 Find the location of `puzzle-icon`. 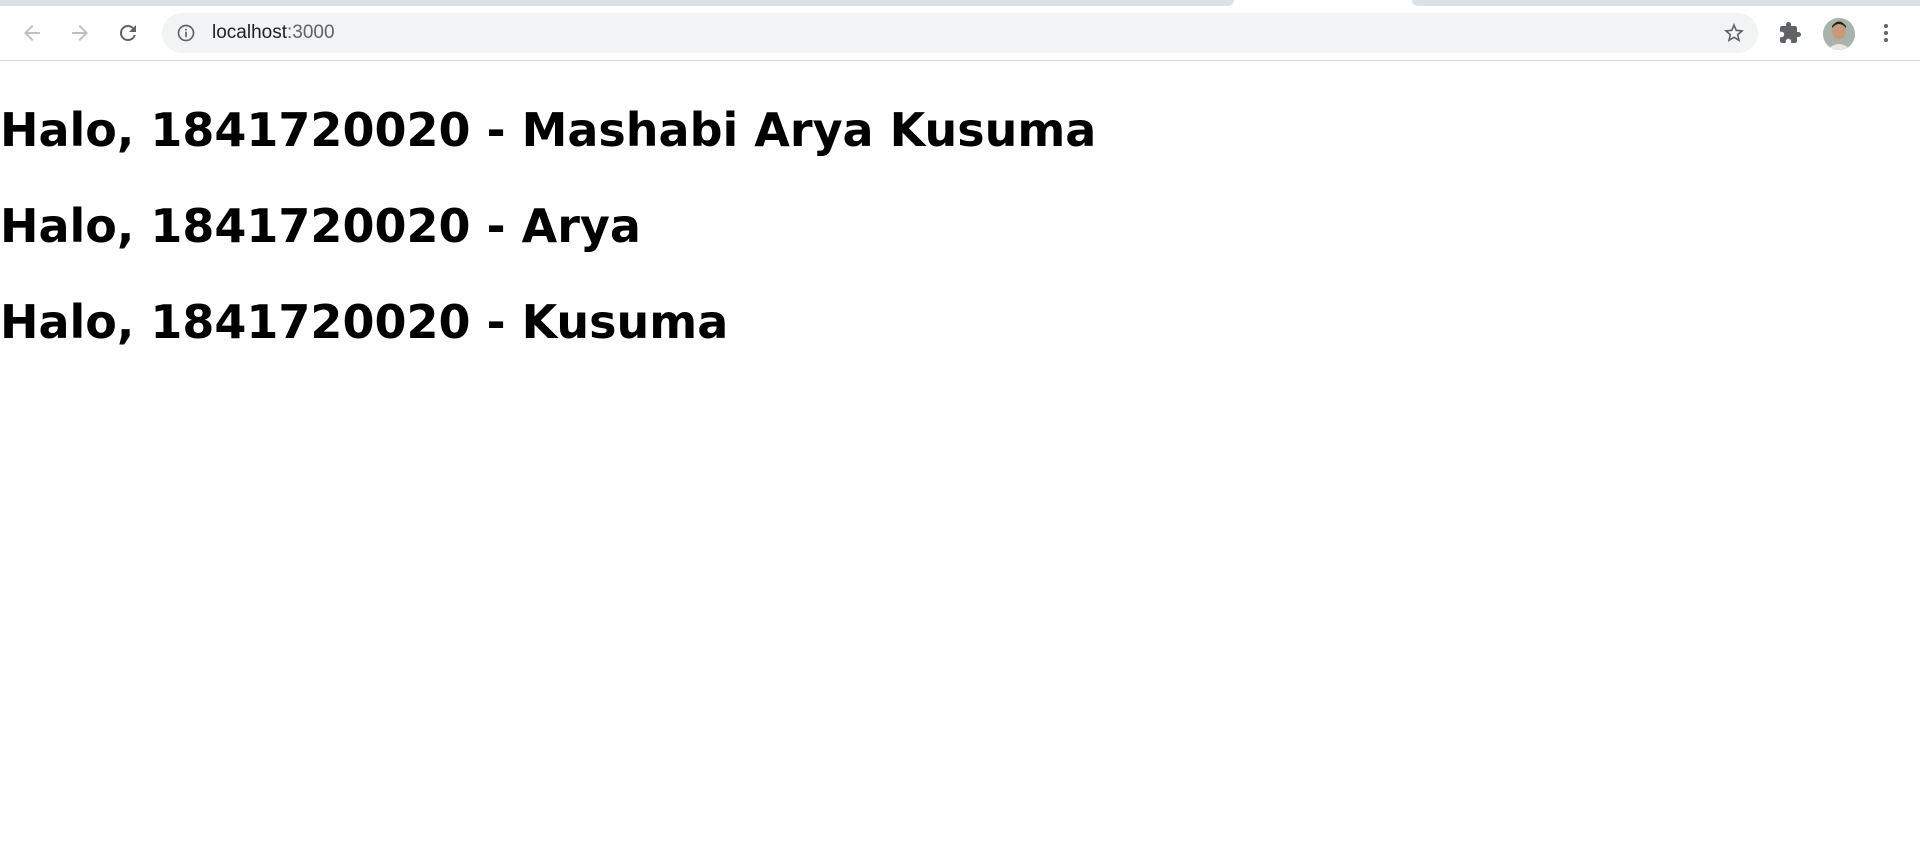

puzzle-icon is located at coordinates (1790, 32).